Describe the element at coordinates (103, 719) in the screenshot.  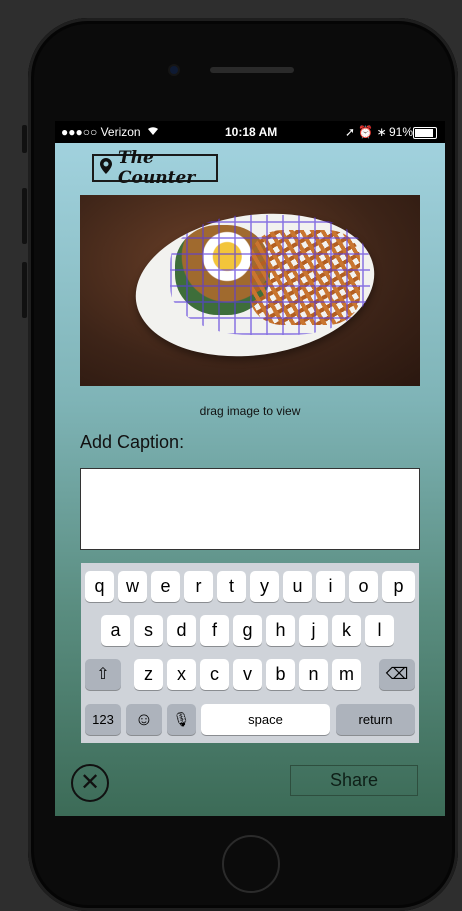
I see `numbers-key: 123` at that location.